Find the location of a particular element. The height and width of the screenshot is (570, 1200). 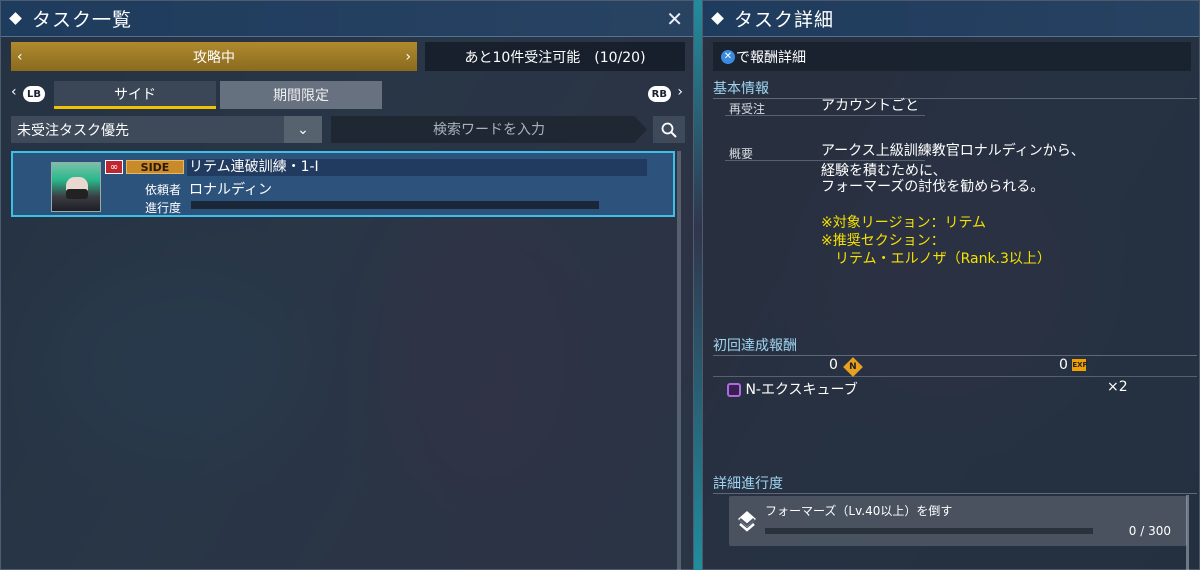

sort-select-label: 未受注タスク優先 is located at coordinates (73, 130).